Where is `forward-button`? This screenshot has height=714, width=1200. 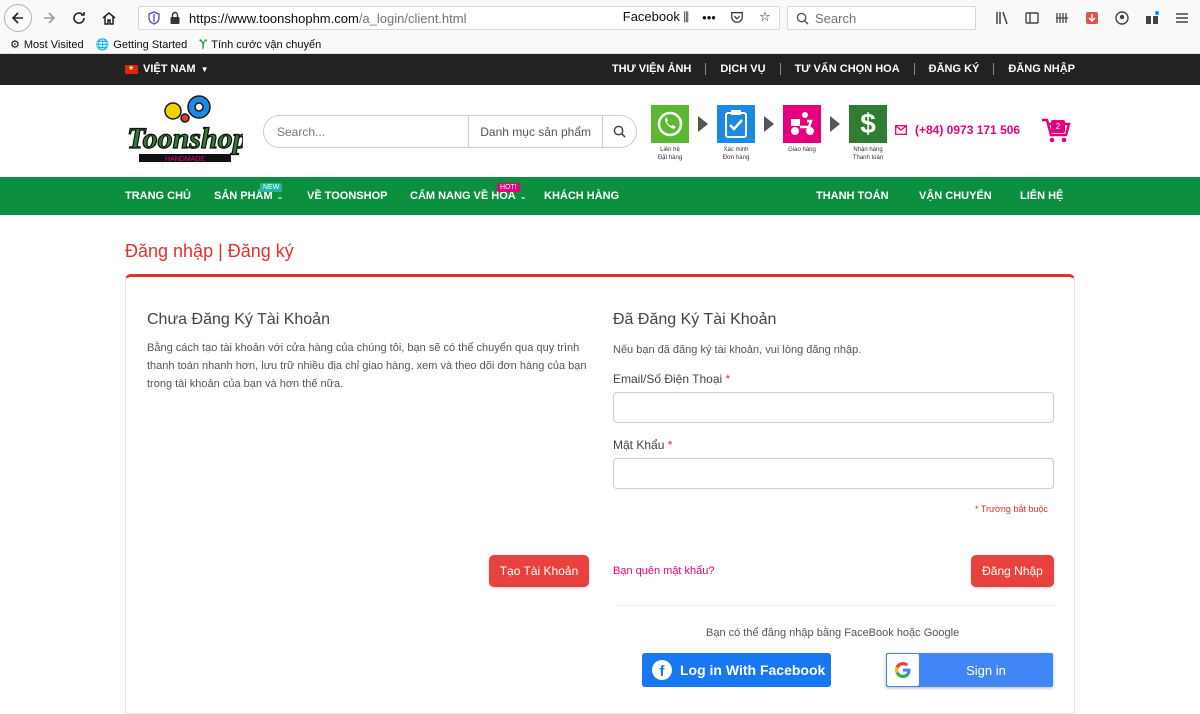 forward-button is located at coordinates (49, 18).